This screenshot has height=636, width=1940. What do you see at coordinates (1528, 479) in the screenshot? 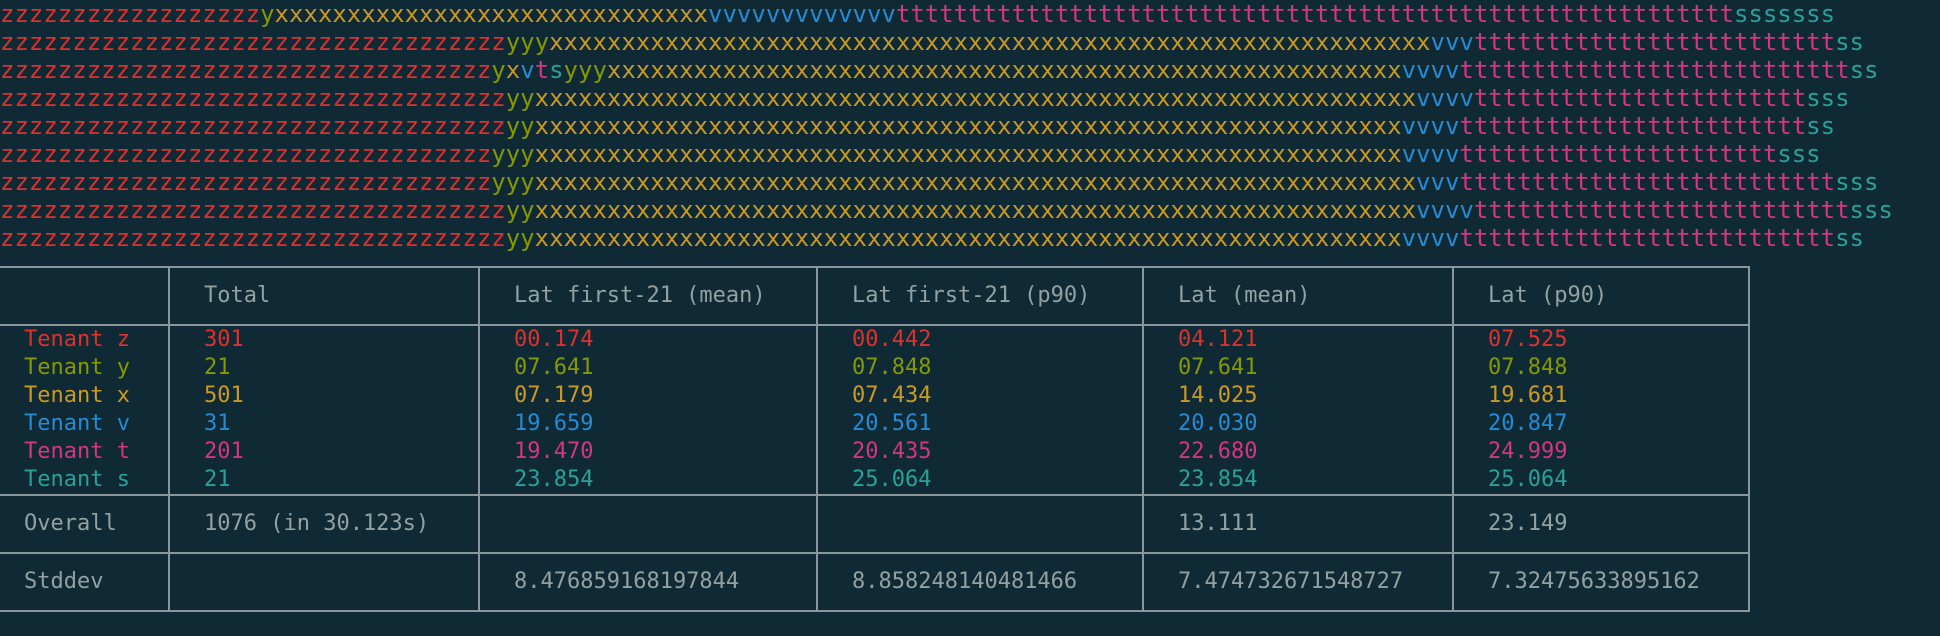
I see `tenant-s-p90: 25.064` at bounding box center [1528, 479].